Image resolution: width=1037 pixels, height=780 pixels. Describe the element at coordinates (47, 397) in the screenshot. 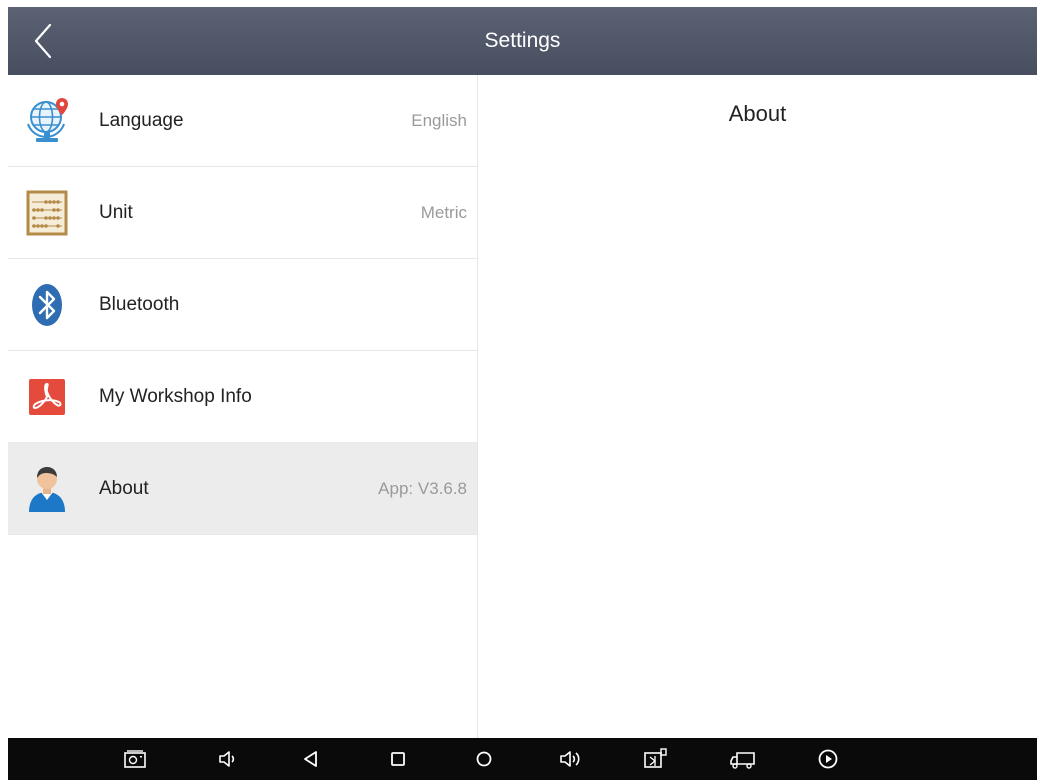

I see `pdf-icon` at that location.